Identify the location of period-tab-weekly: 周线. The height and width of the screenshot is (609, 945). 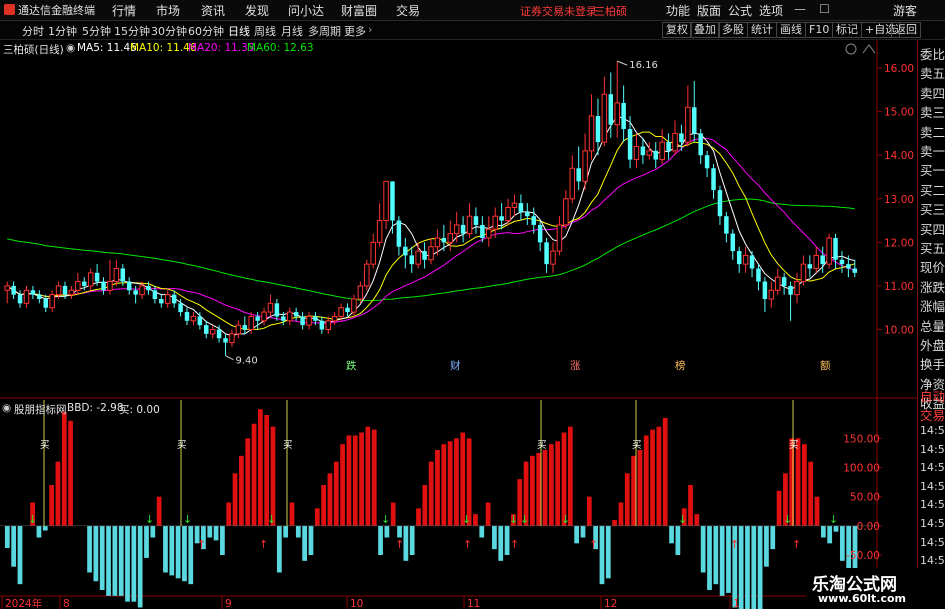
(265, 31).